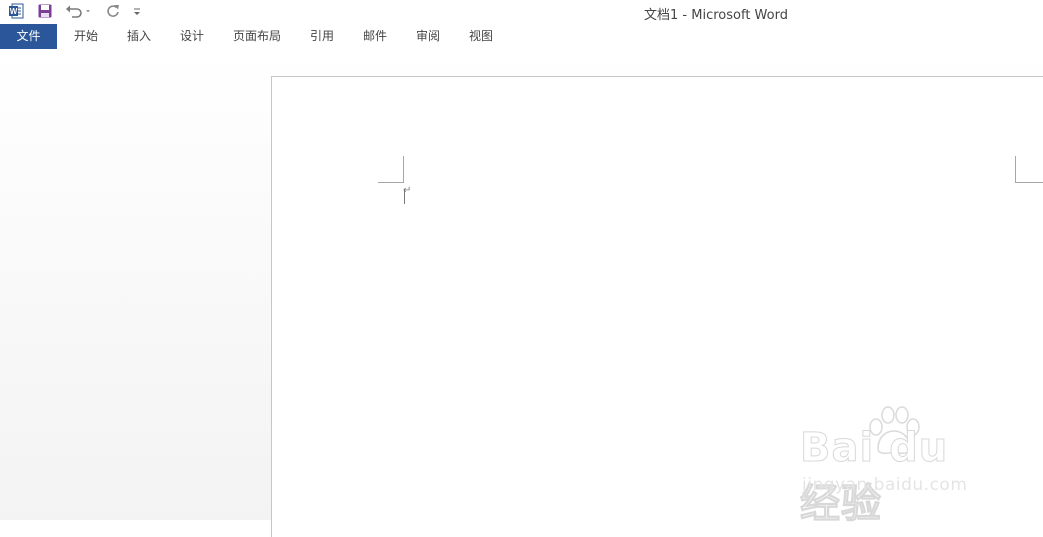 The width and height of the screenshot is (1043, 537). Describe the element at coordinates (139, 36) in the screenshot. I see `tab-insert: 插入` at that location.